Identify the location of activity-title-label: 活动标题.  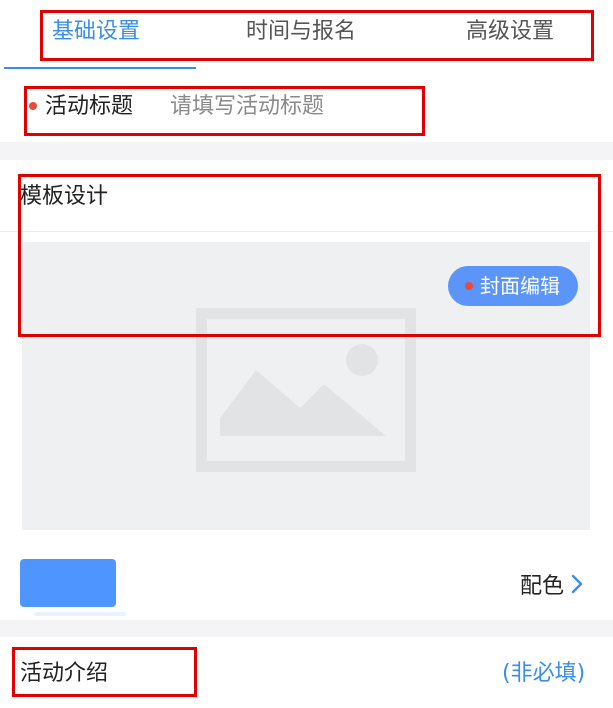
(89, 106).